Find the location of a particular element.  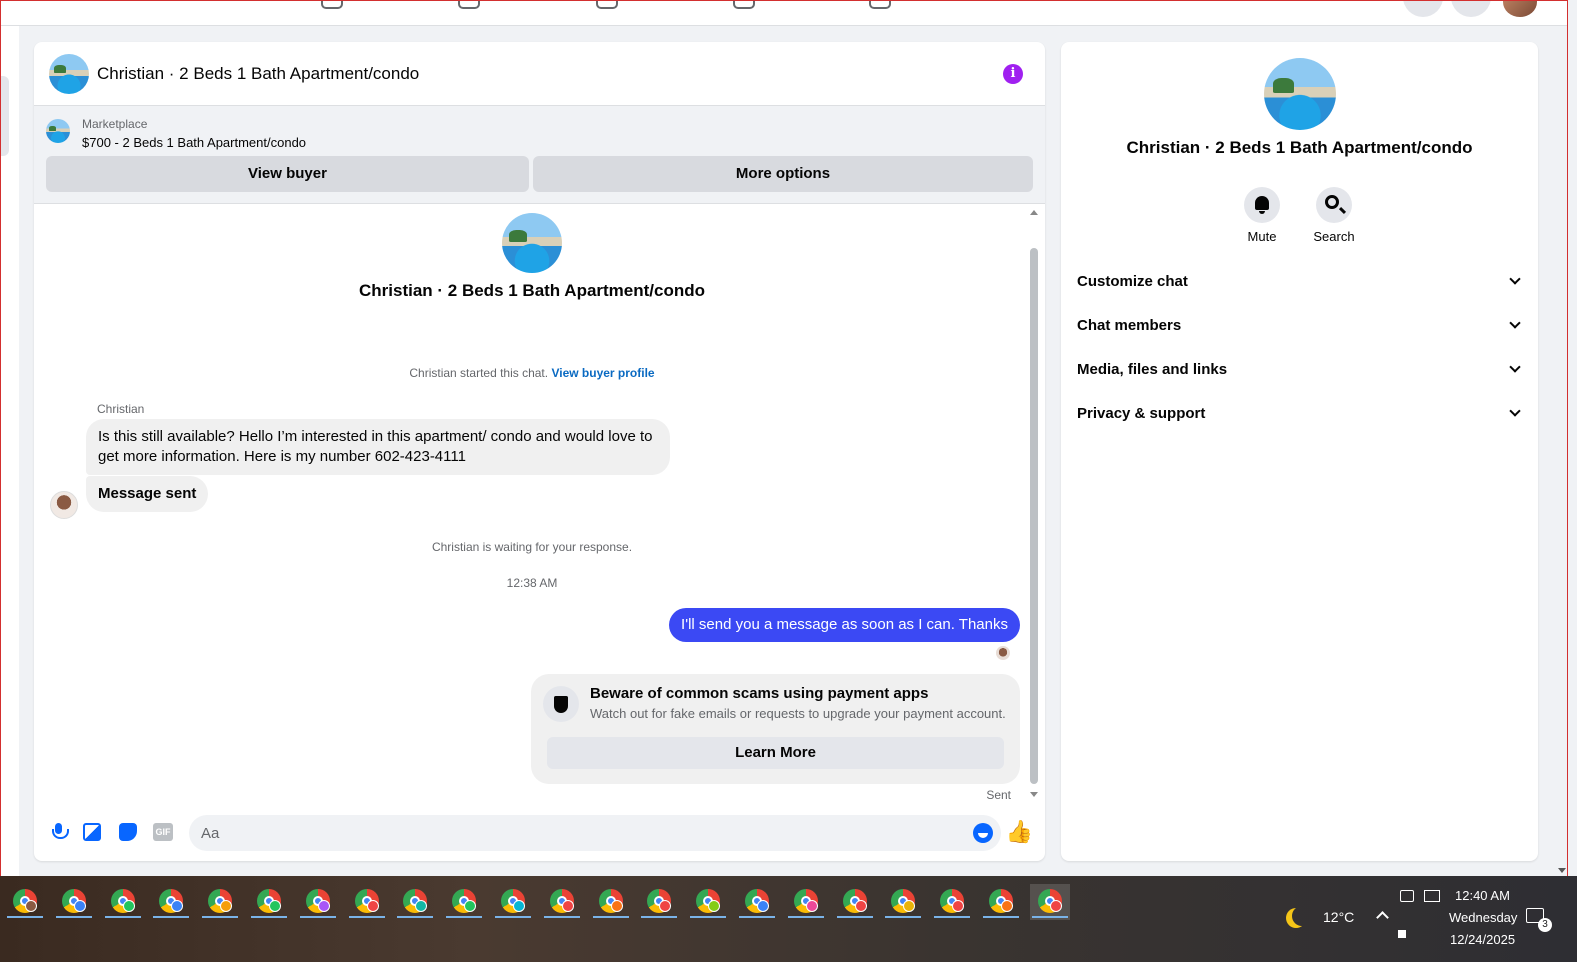

customize-chat-section: Customize chat is located at coordinates (1300, 282).